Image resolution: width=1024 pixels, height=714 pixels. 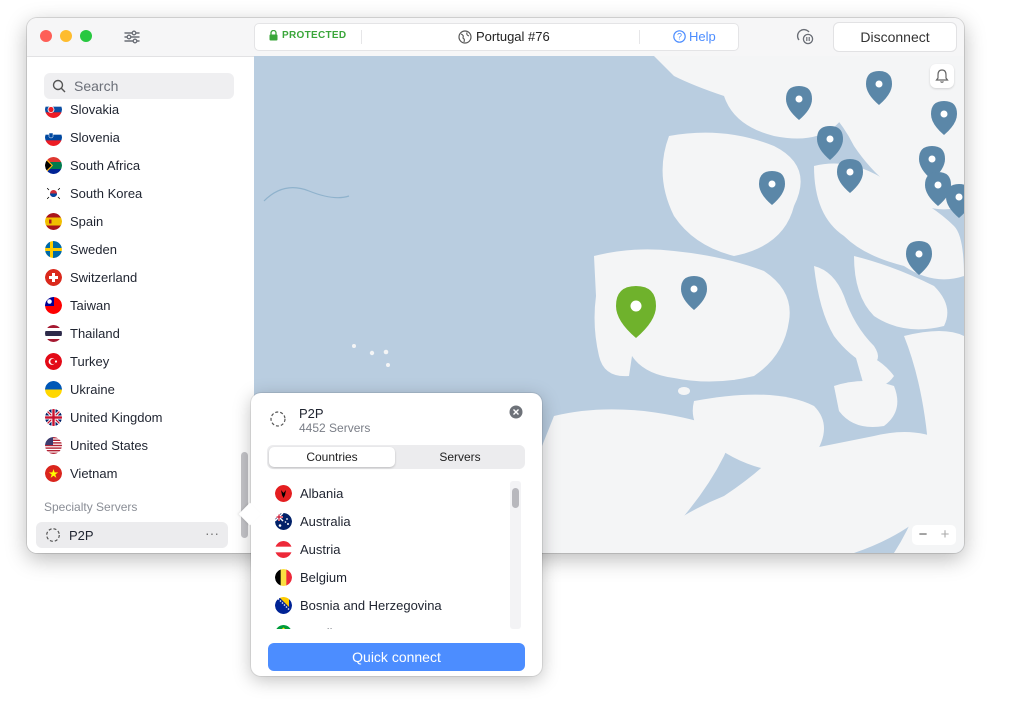 I want to click on sidebar-item-switzerland: Switzerland, so click(x=140, y=277).